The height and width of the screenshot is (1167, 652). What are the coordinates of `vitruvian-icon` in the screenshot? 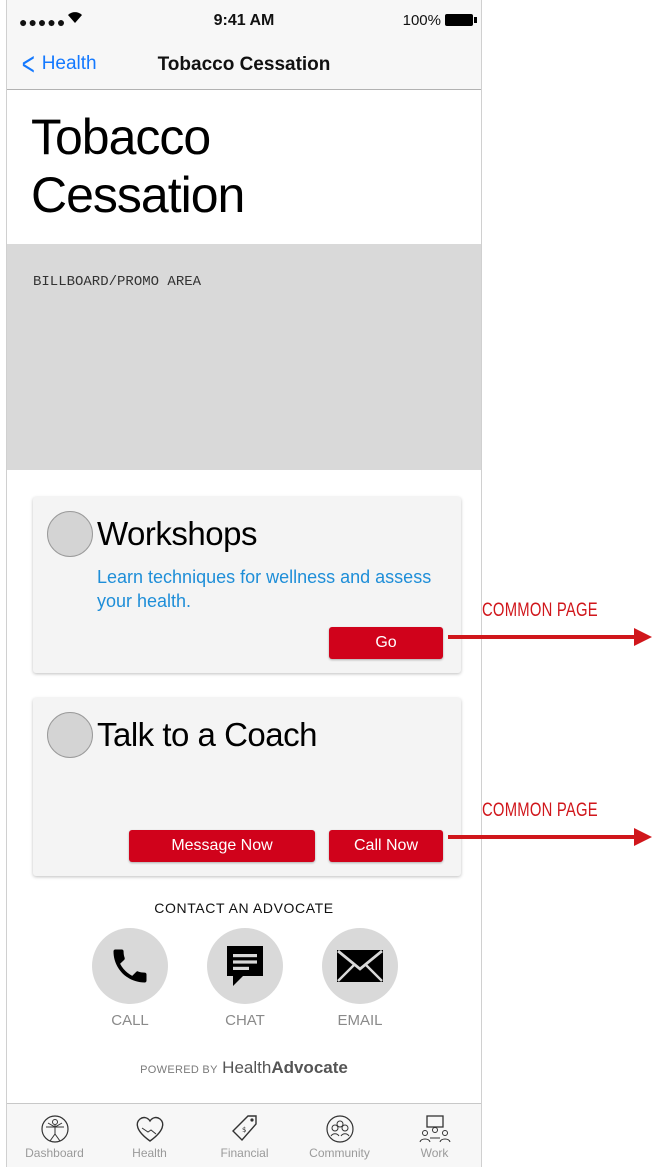 It's located at (54, 1124).